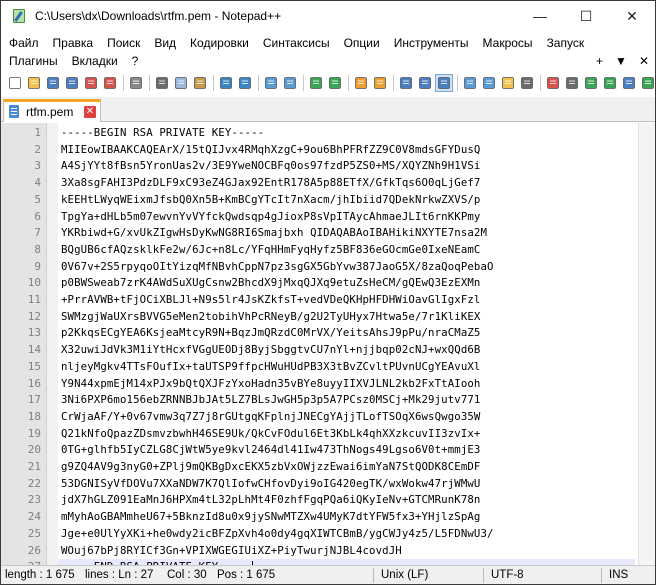  What do you see at coordinates (33, 61) in the screenshot?
I see `menu-item: Плагины` at bounding box center [33, 61].